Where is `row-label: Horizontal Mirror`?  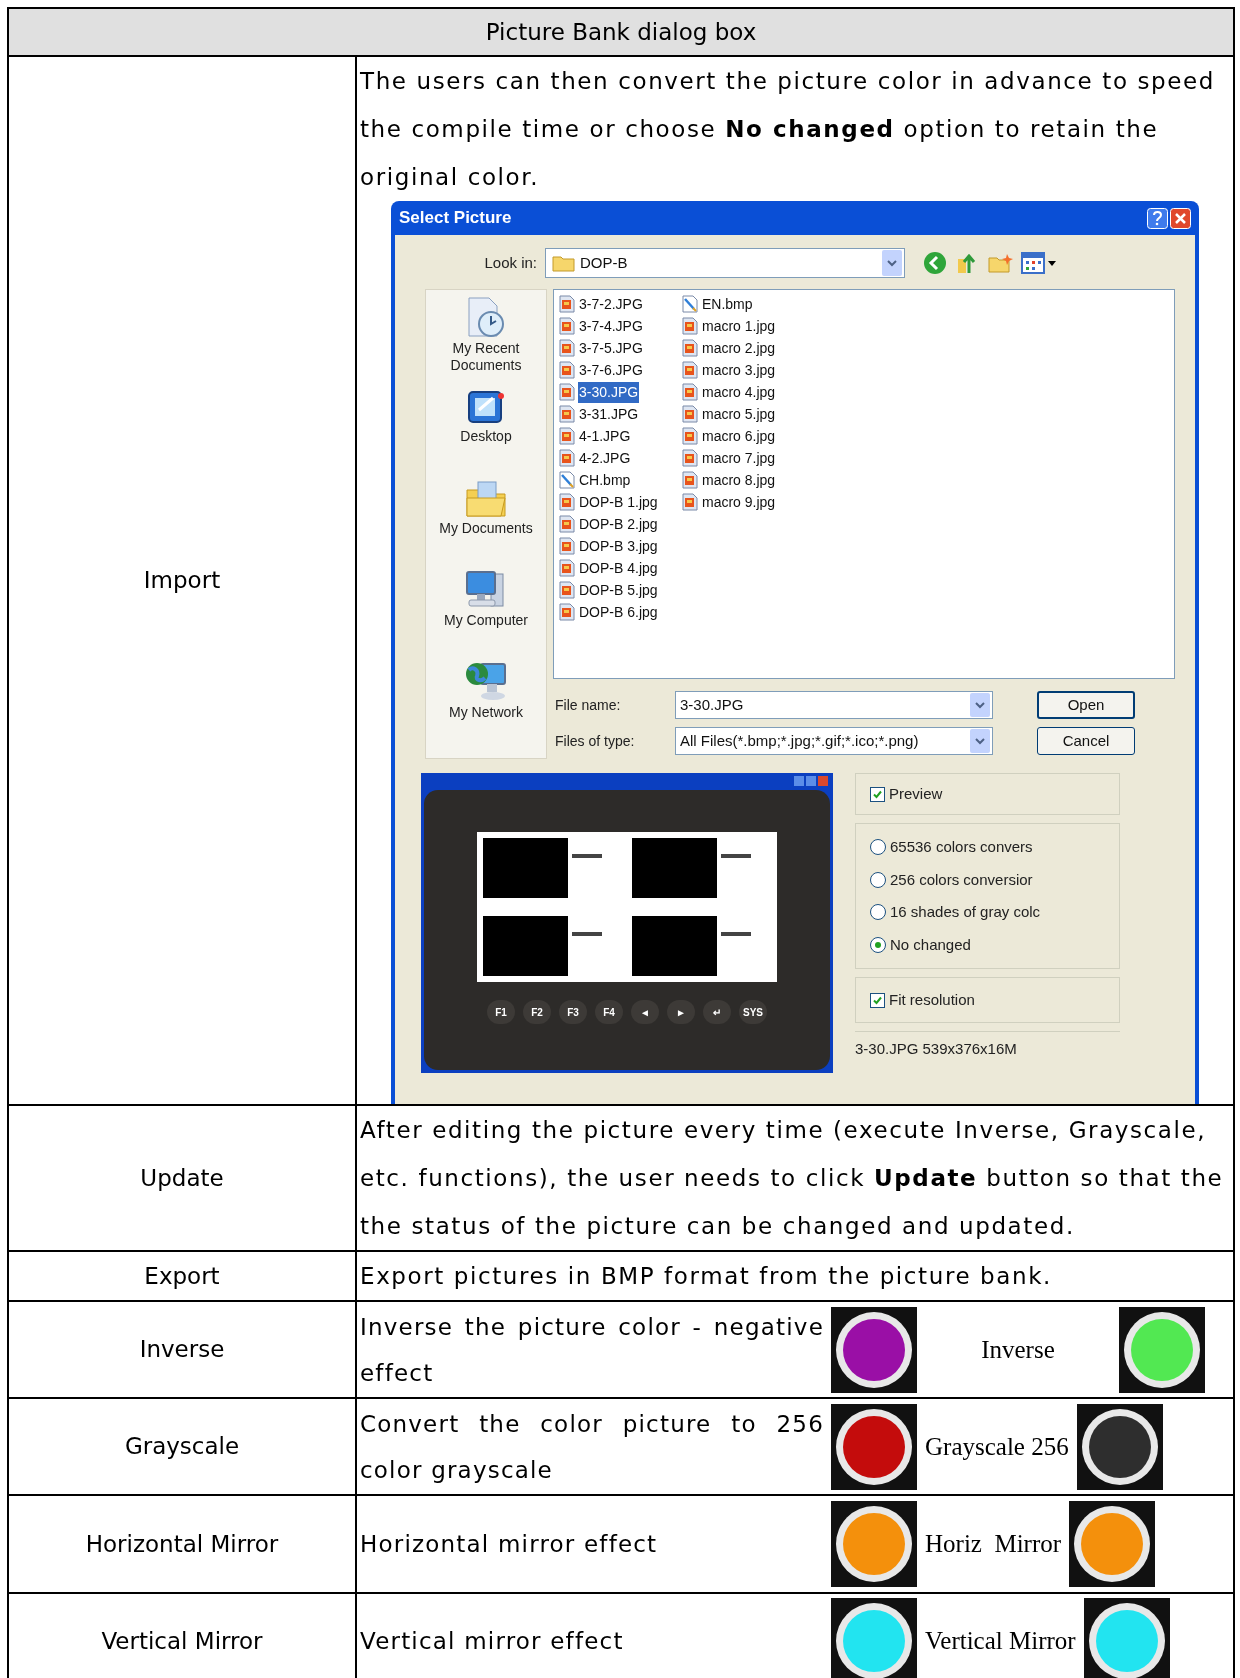 row-label: Horizontal Mirror is located at coordinates (183, 1544).